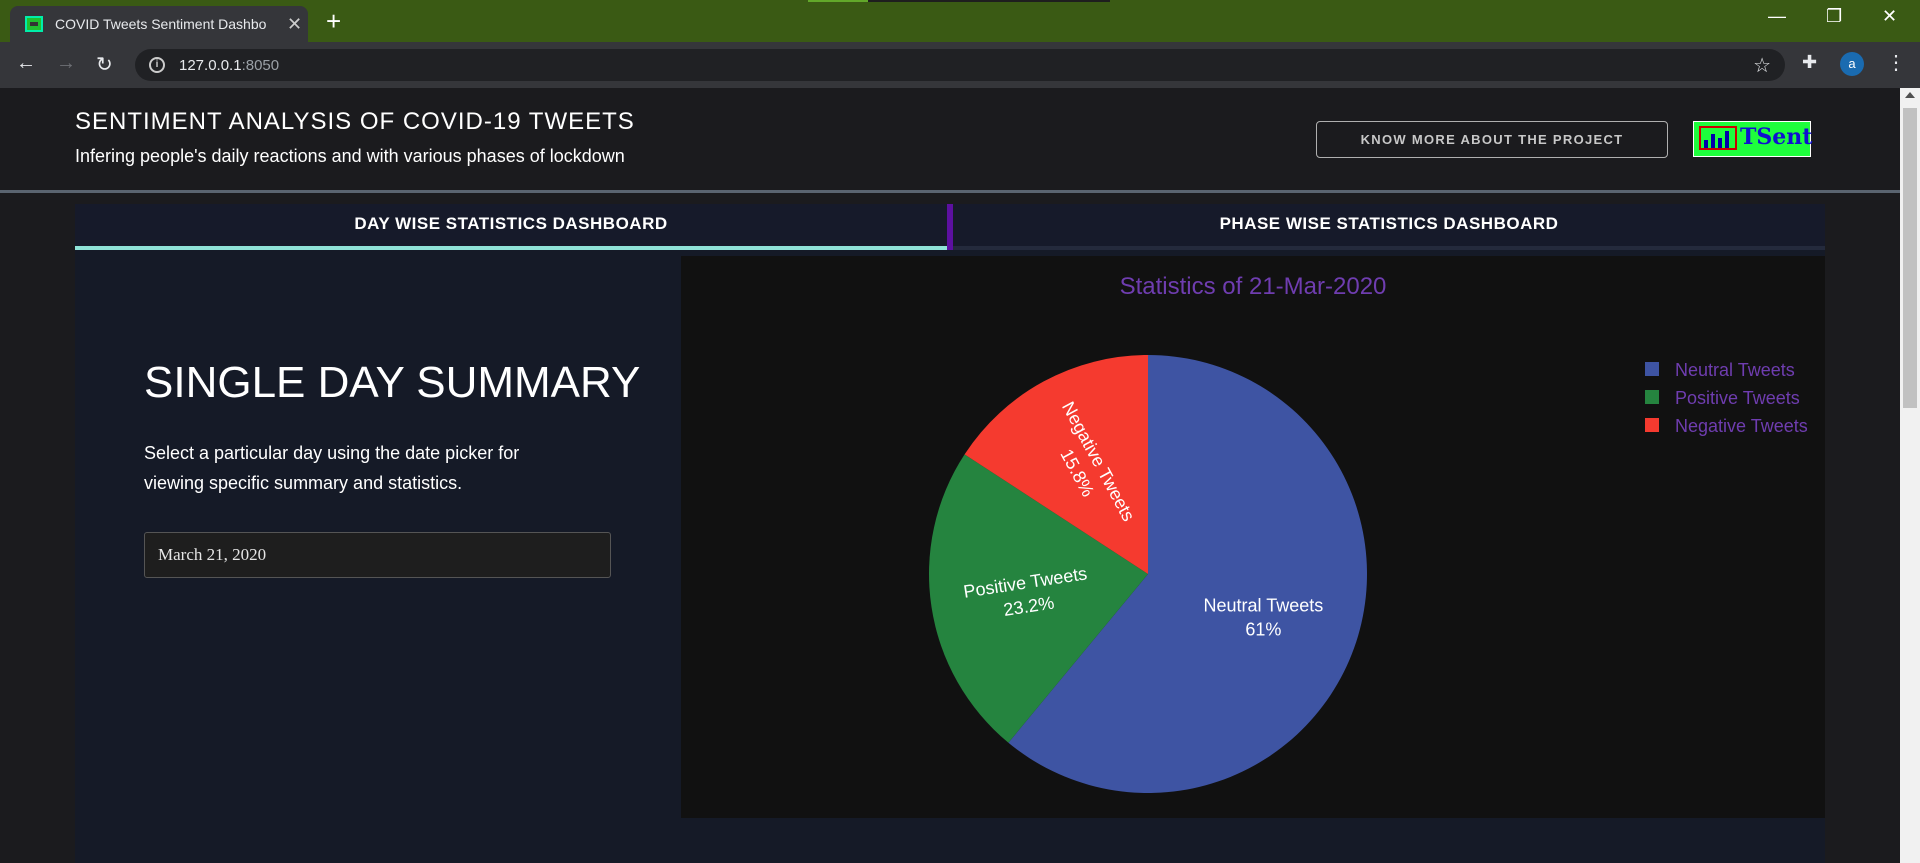  I want to click on tab-strip-highlight-dark, so click(989, 1).